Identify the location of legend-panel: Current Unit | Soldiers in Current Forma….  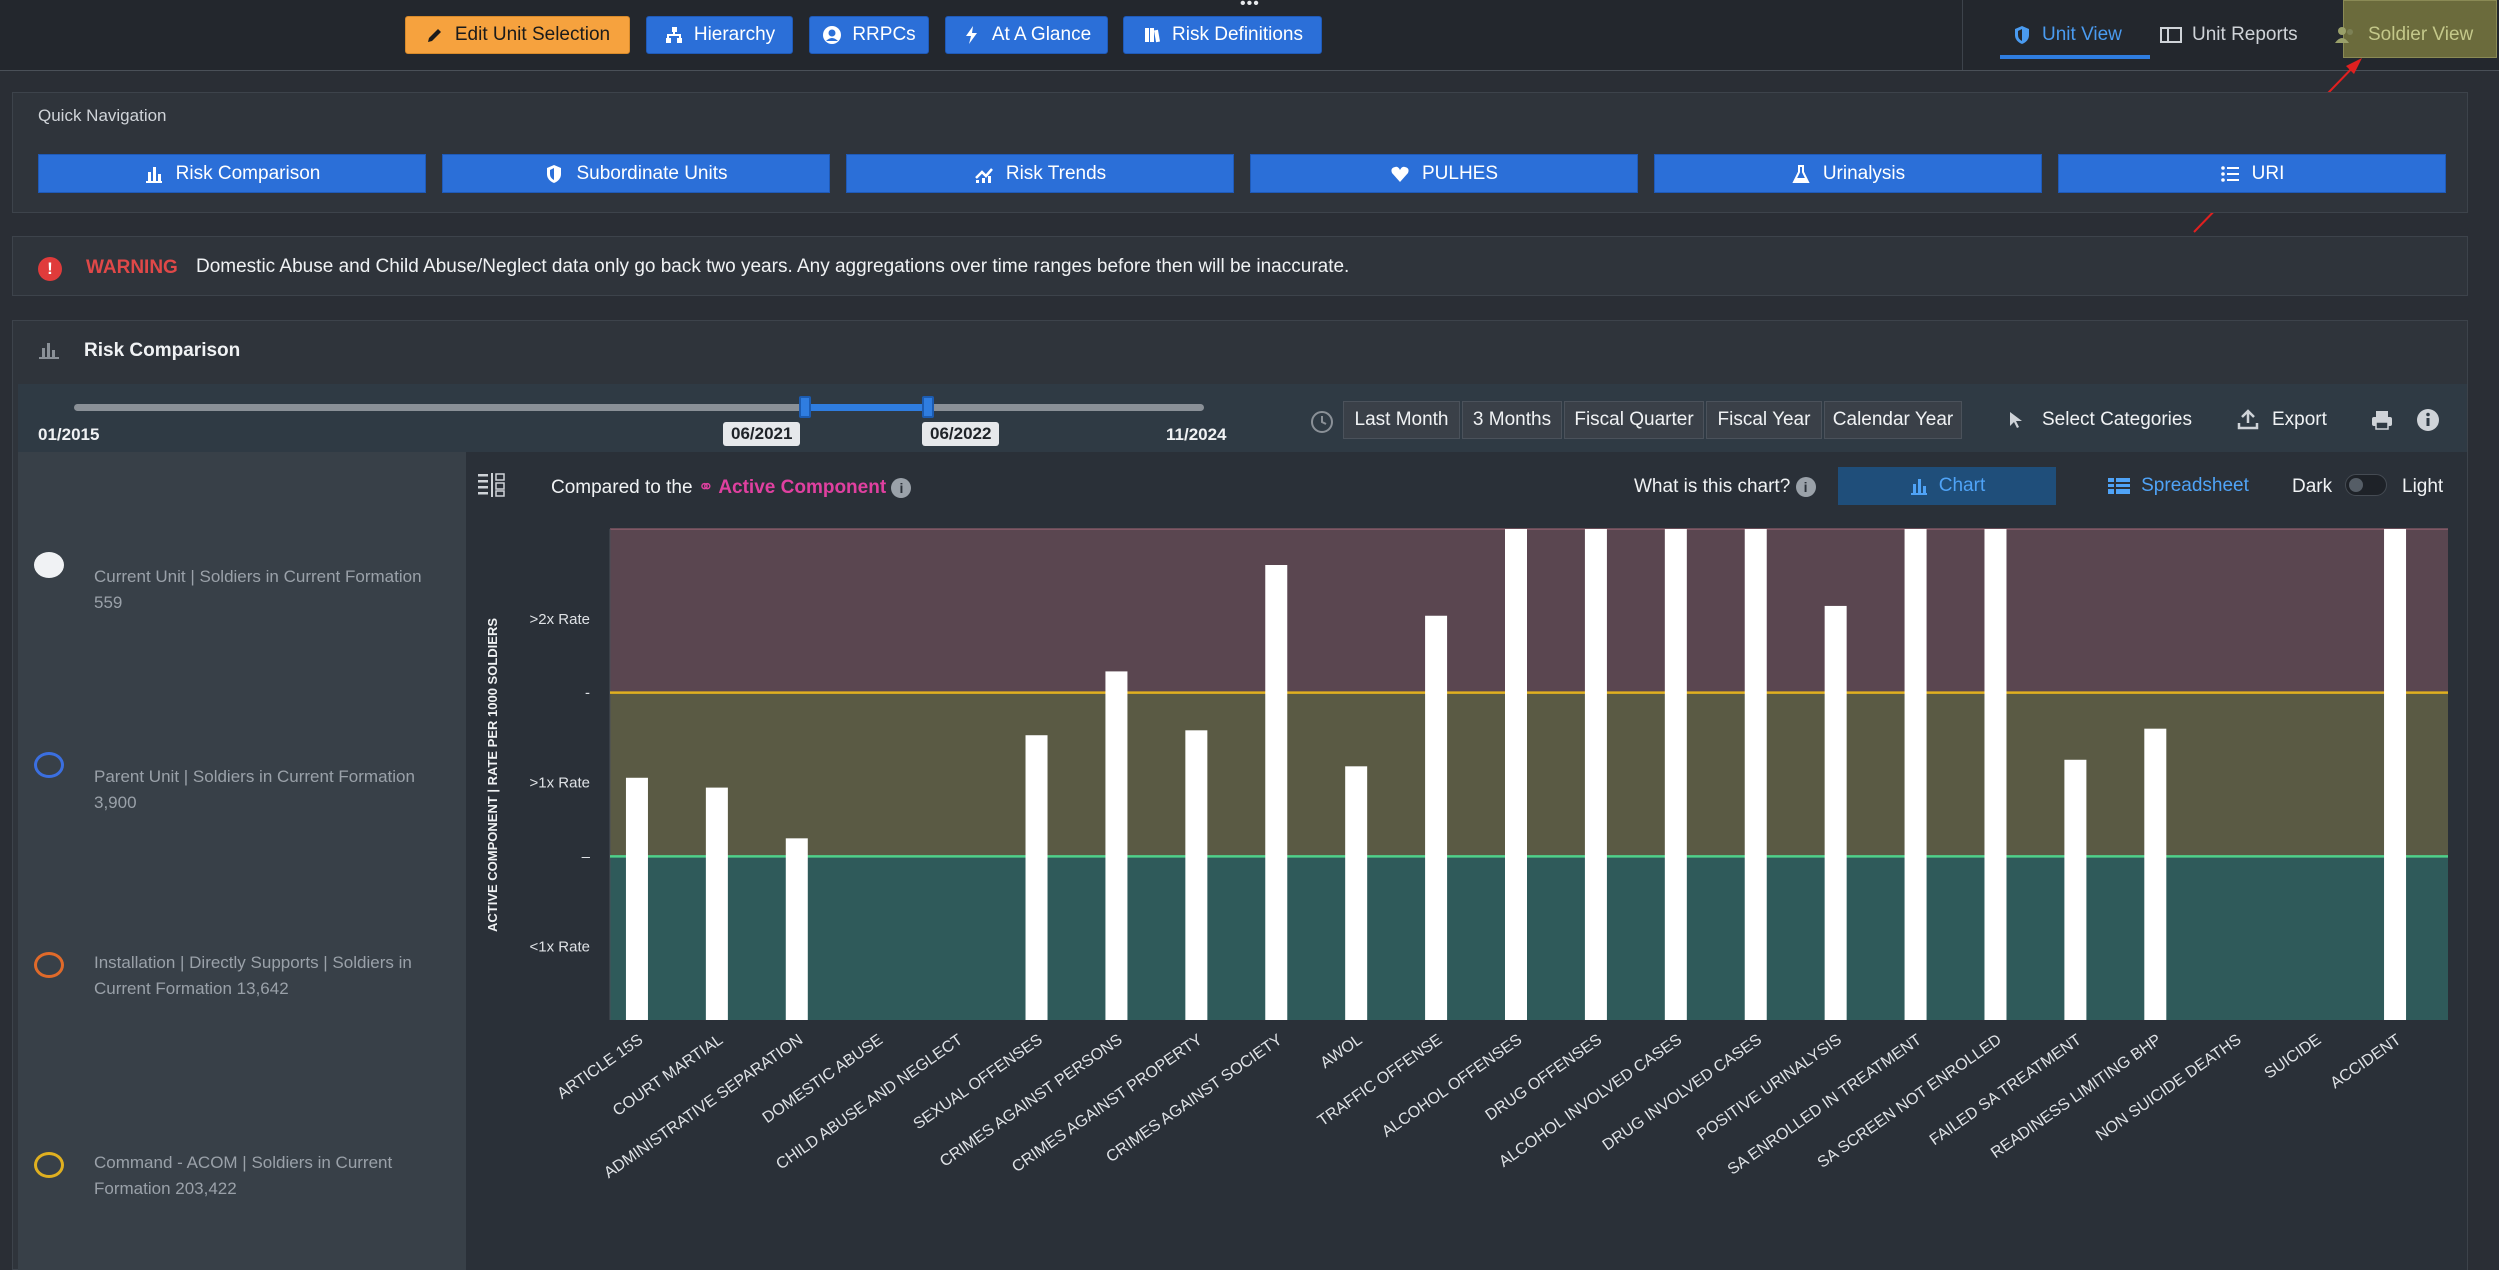
(242, 861).